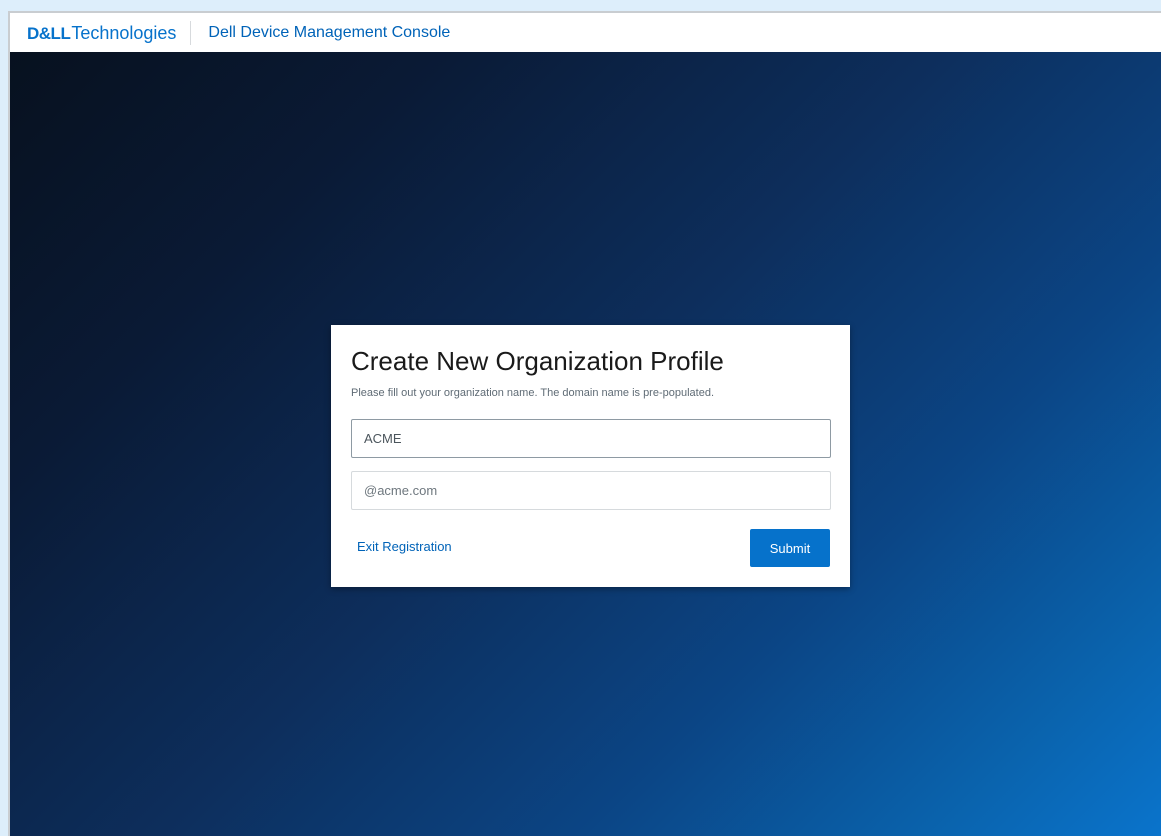 The height and width of the screenshot is (836, 1161). I want to click on domain-name-input, so click(591, 490).